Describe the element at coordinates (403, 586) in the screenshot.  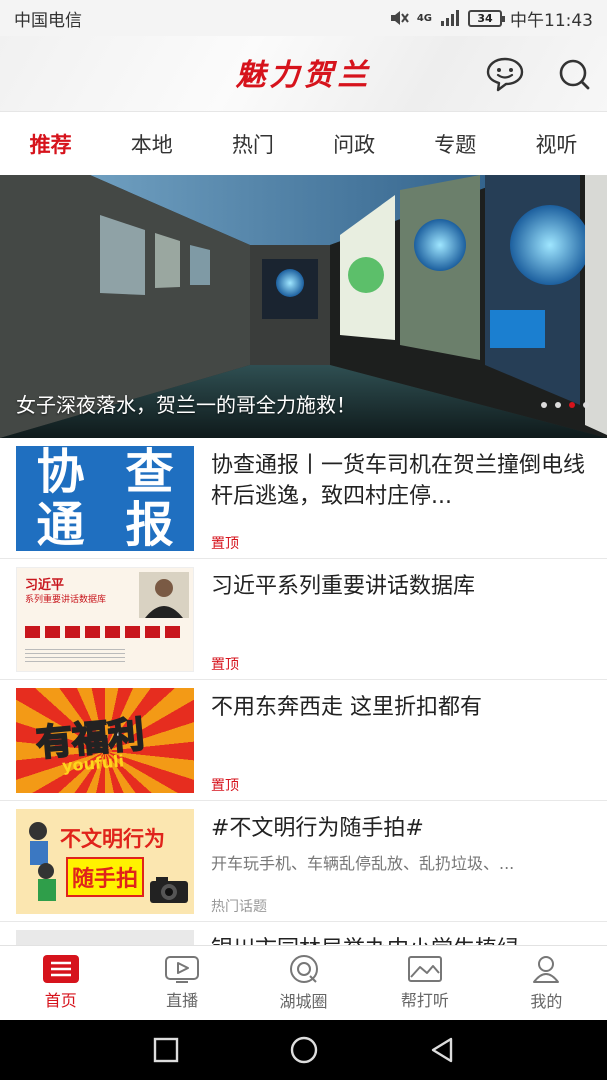
I see `news-title: 习近平系列重要讲话数据库` at that location.